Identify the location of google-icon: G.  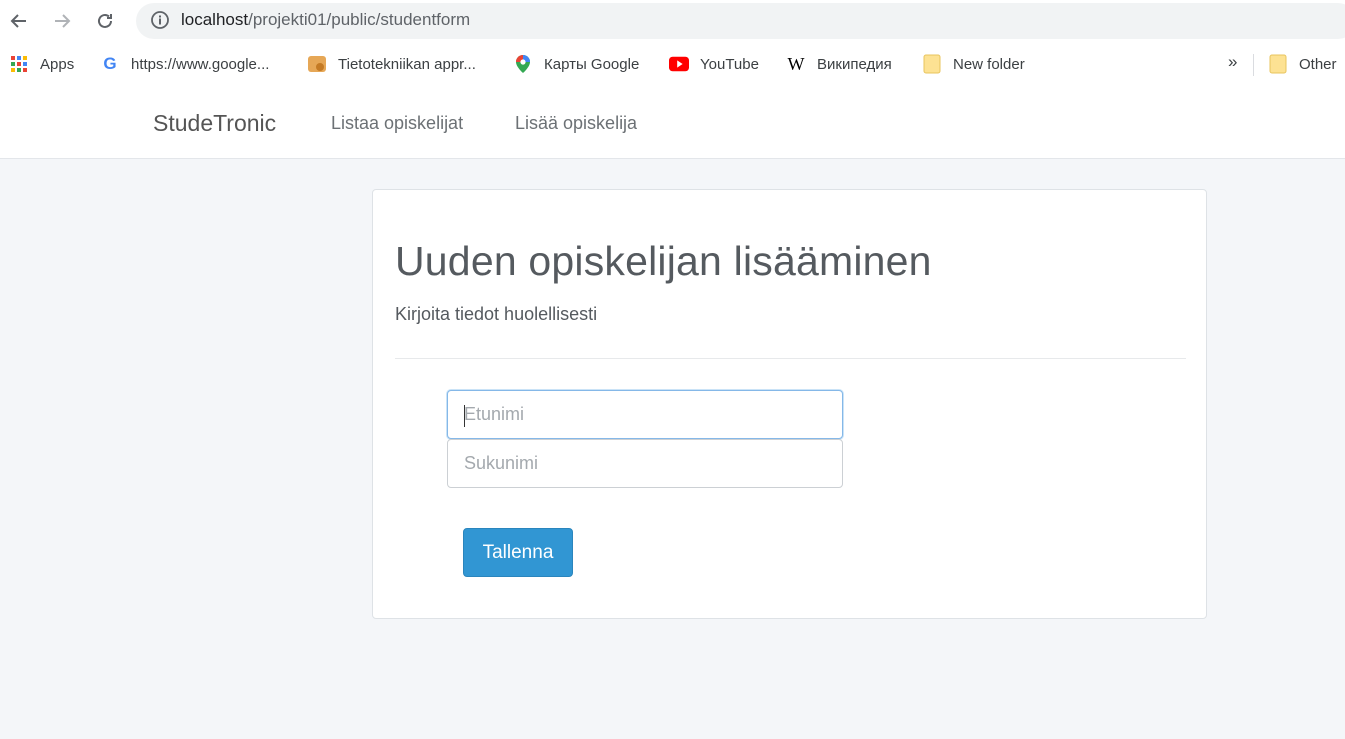
(110, 63).